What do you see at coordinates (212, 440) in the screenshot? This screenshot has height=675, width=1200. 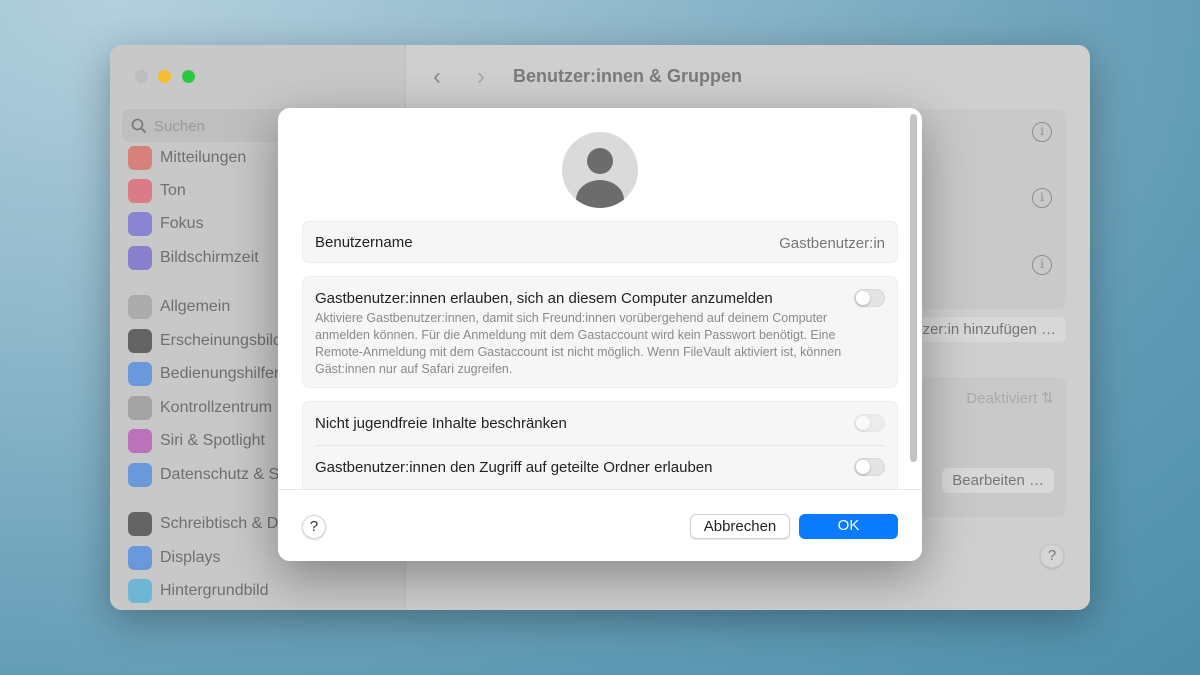 I see `sidebar-item-label: Siri & Spotlight` at bounding box center [212, 440].